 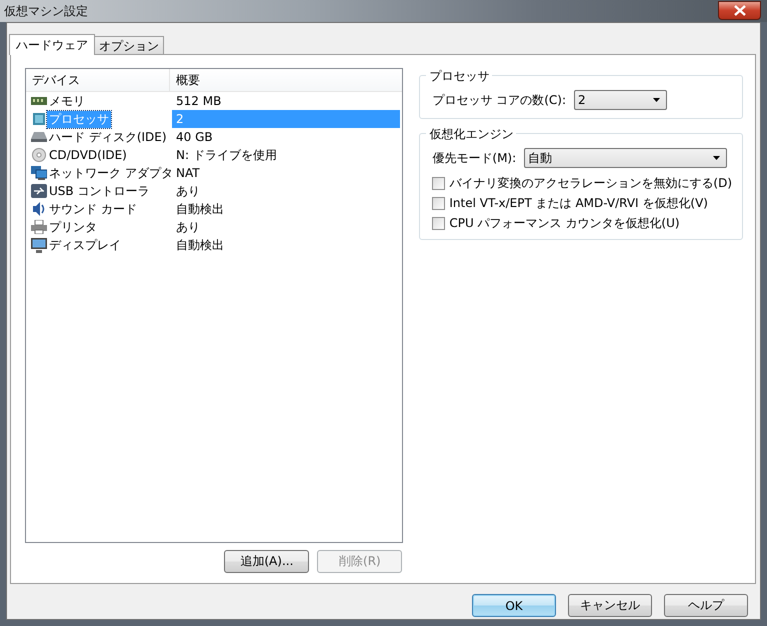 I want to click on memory-icon, so click(x=39, y=101).